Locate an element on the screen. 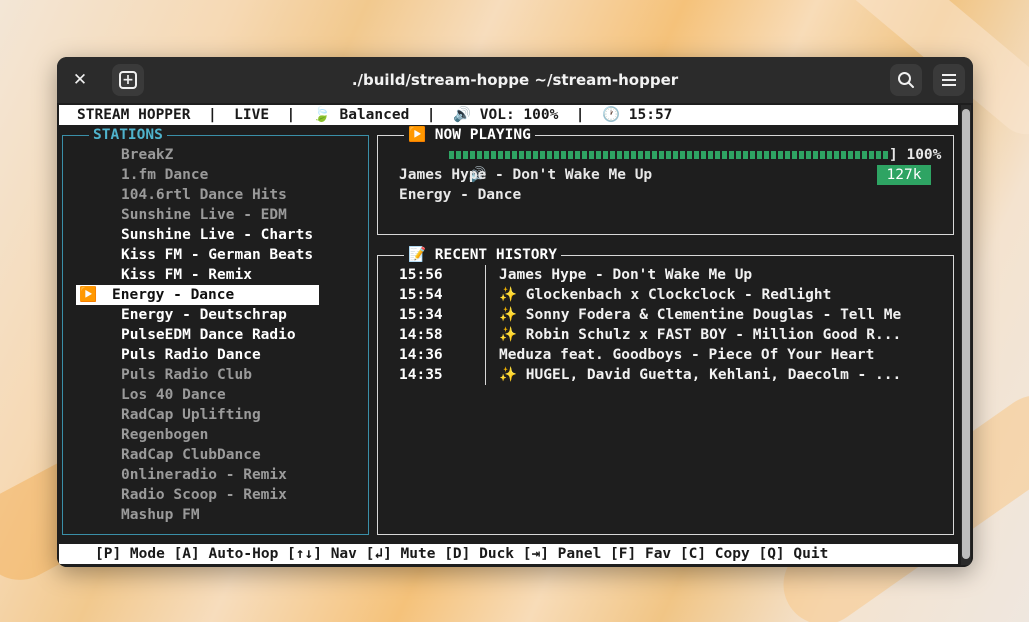 The width and height of the screenshot is (1029, 622). volume-readout: ] 100% is located at coordinates (915, 155).